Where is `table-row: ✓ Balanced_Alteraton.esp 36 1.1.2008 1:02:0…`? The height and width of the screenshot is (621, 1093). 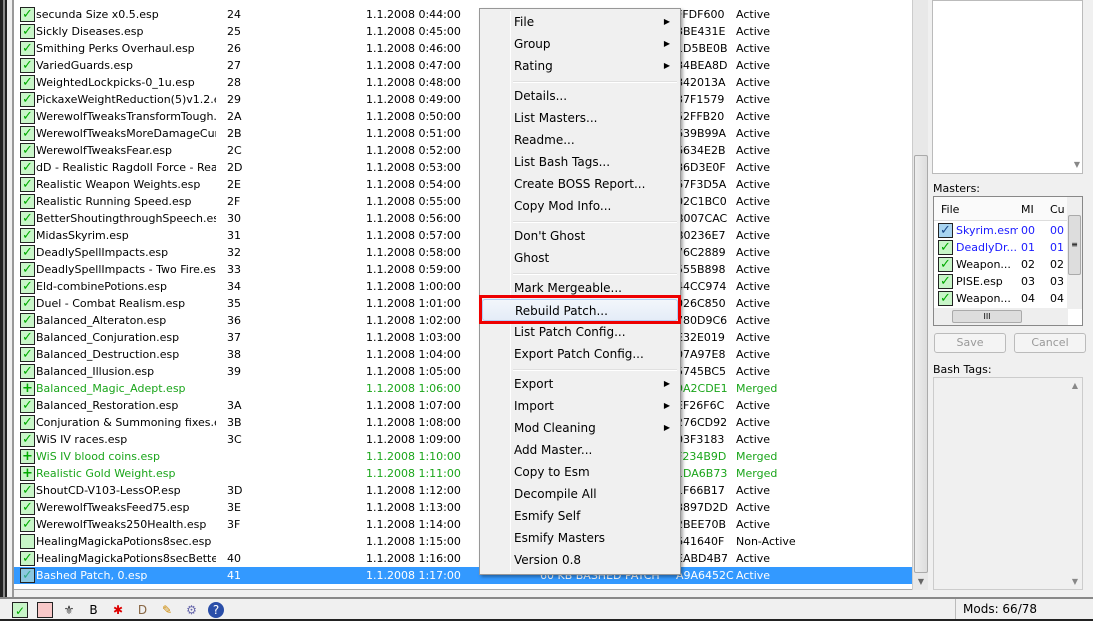 table-row: ✓ Balanced_Alteraton.esp 36 1.1.2008 1:02:0… is located at coordinates (463, 320).